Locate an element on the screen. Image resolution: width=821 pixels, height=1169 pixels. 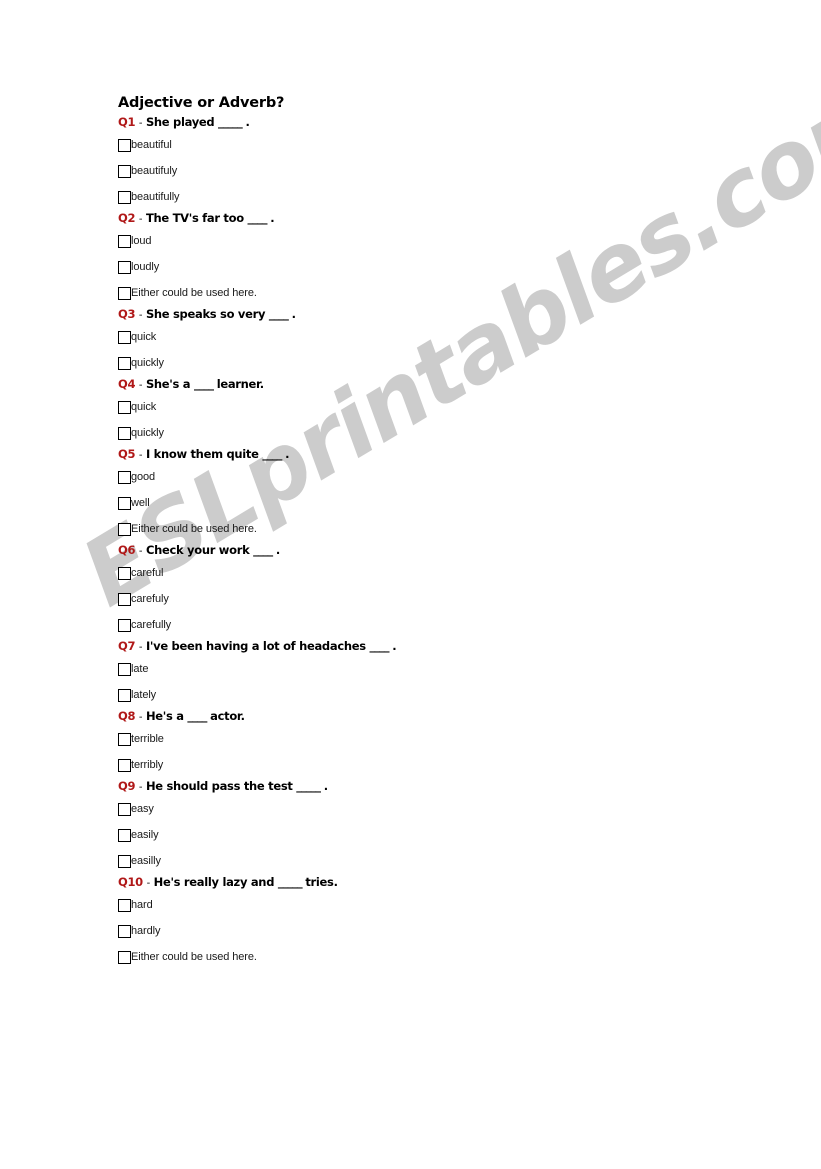
answer-option-label: terribly is located at coordinates (147, 764).